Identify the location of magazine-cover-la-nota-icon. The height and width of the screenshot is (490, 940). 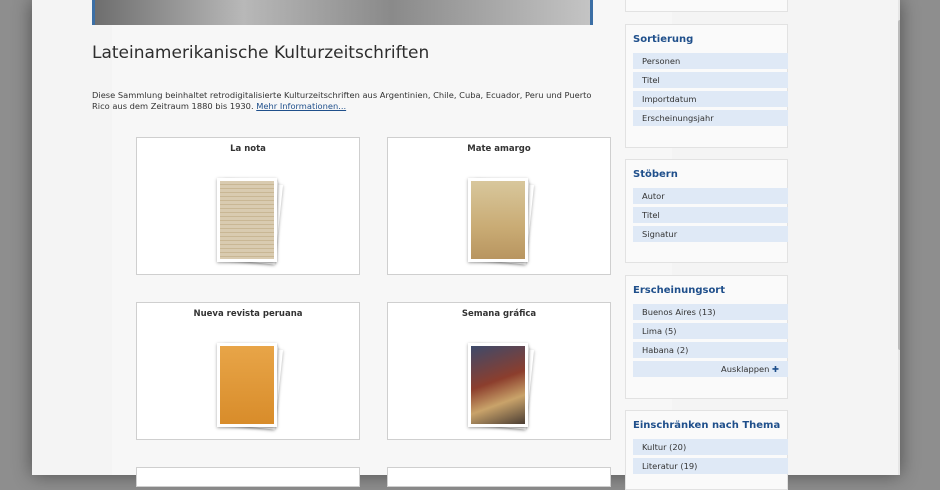
(250, 224).